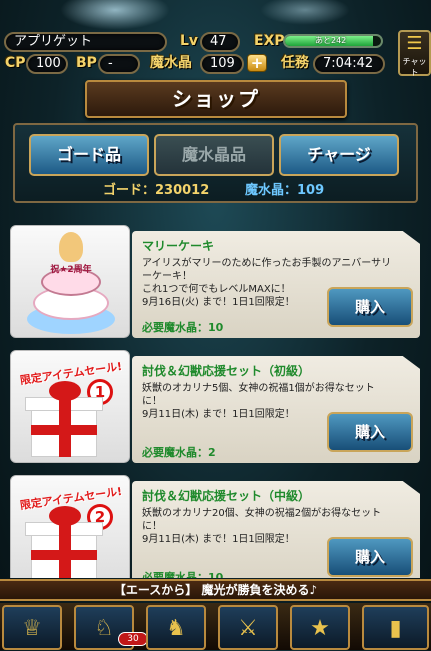 The width and height of the screenshot is (431, 651). What do you see at coordinates (215, 590) in the screenshot?
I see `news-ticker: 【エースから】 魔光が勝負を決める♪` at bounding box center [215, 590].